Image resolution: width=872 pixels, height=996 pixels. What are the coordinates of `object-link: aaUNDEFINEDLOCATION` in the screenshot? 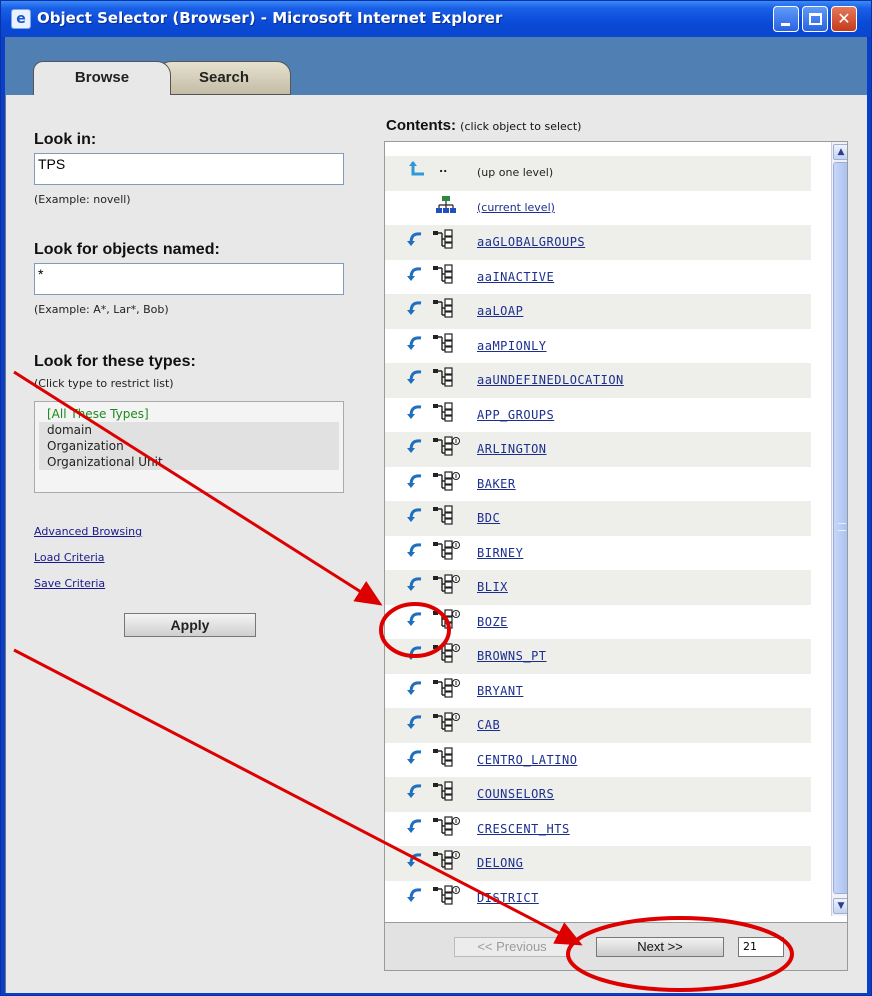 It's located at (550, 380).